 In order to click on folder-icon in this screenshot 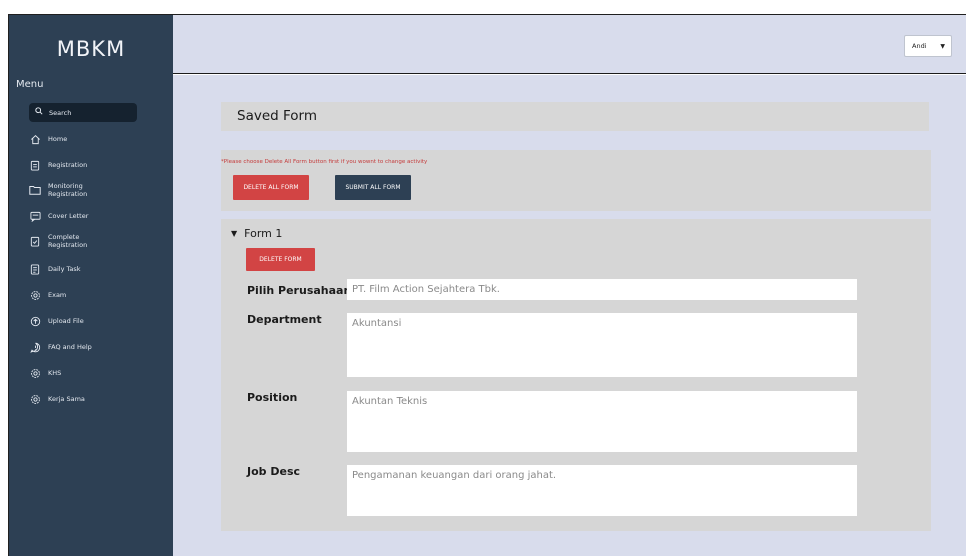, I will do `click(35, 190)`.